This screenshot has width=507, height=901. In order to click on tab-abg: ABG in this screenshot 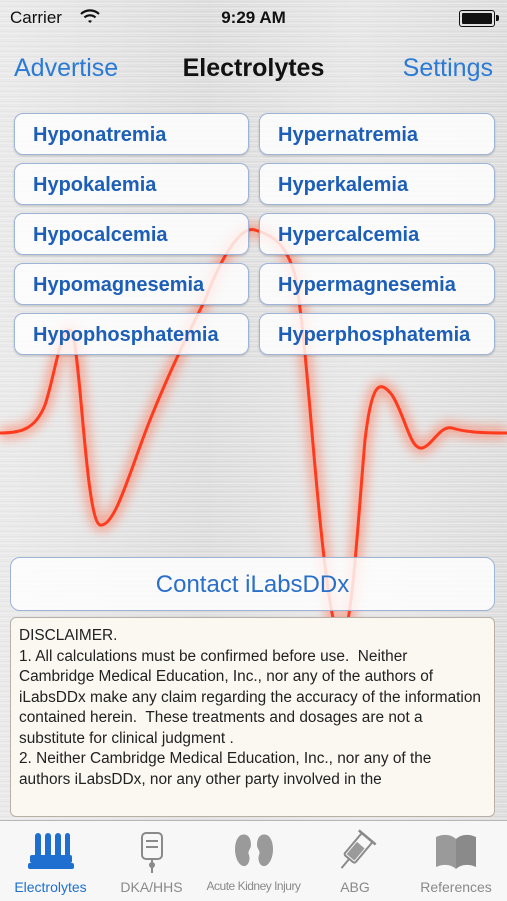, I will do `click(355, 861)`.